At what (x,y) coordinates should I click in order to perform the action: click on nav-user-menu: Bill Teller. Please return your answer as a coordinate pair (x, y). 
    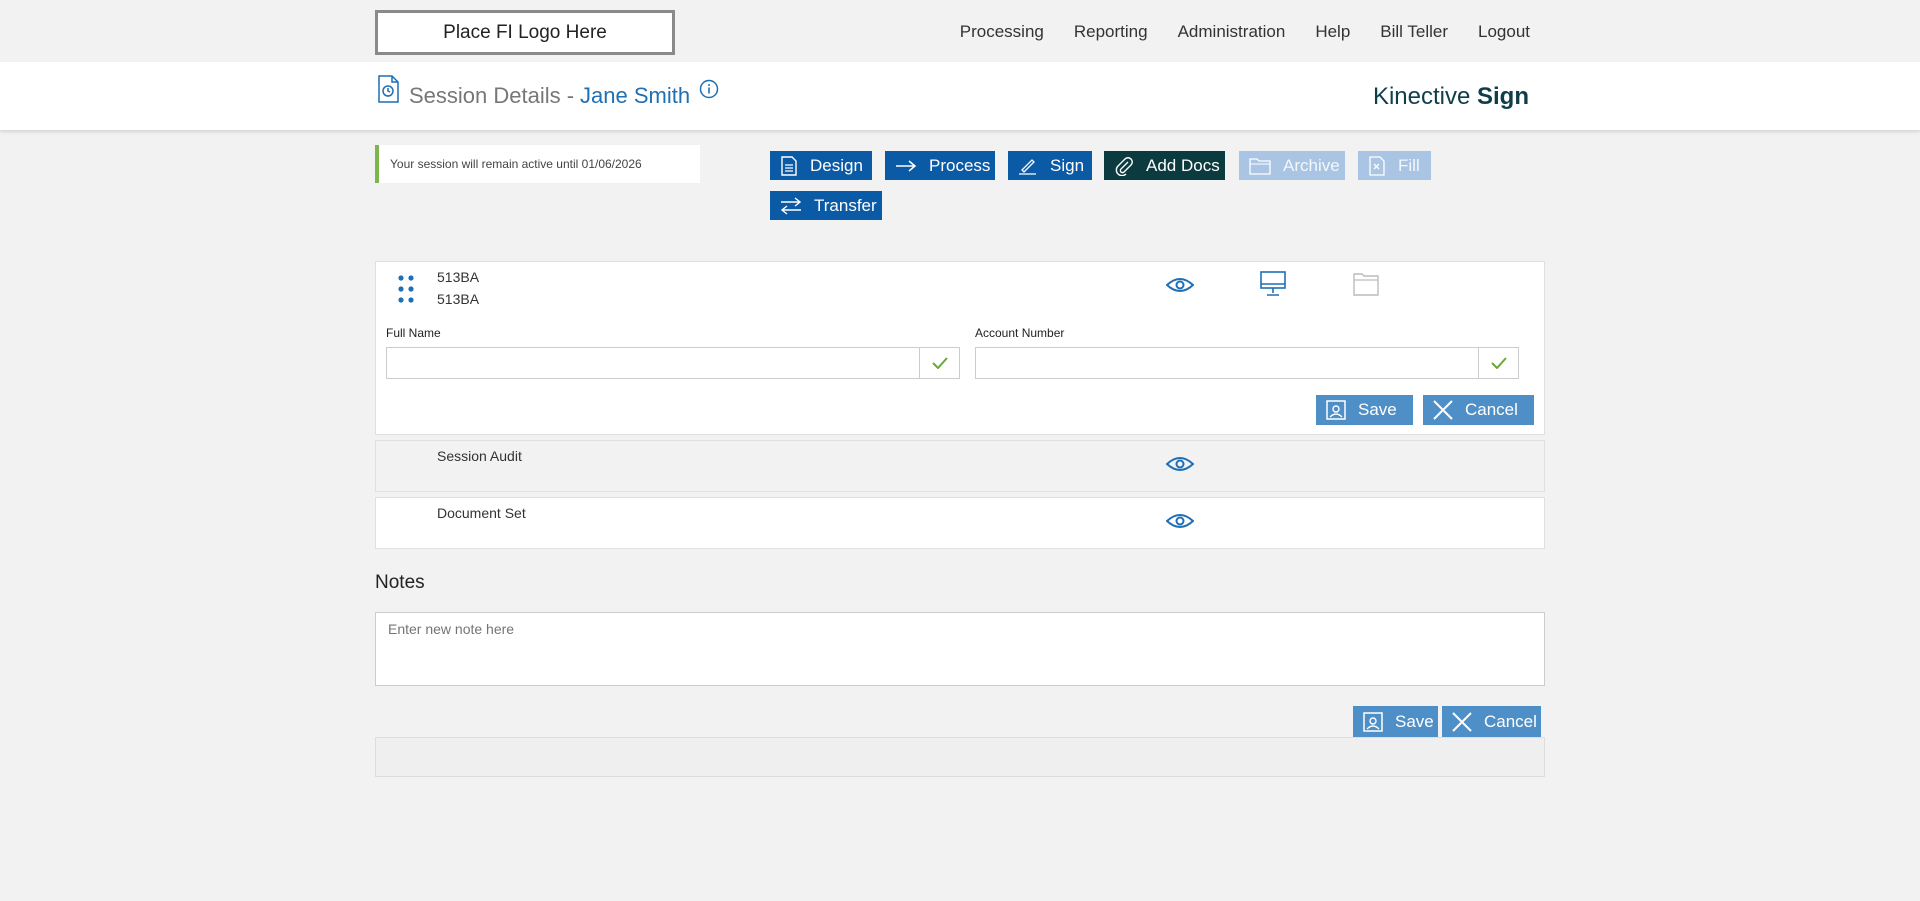
    Looking at the image, I should click on (1414, 32).